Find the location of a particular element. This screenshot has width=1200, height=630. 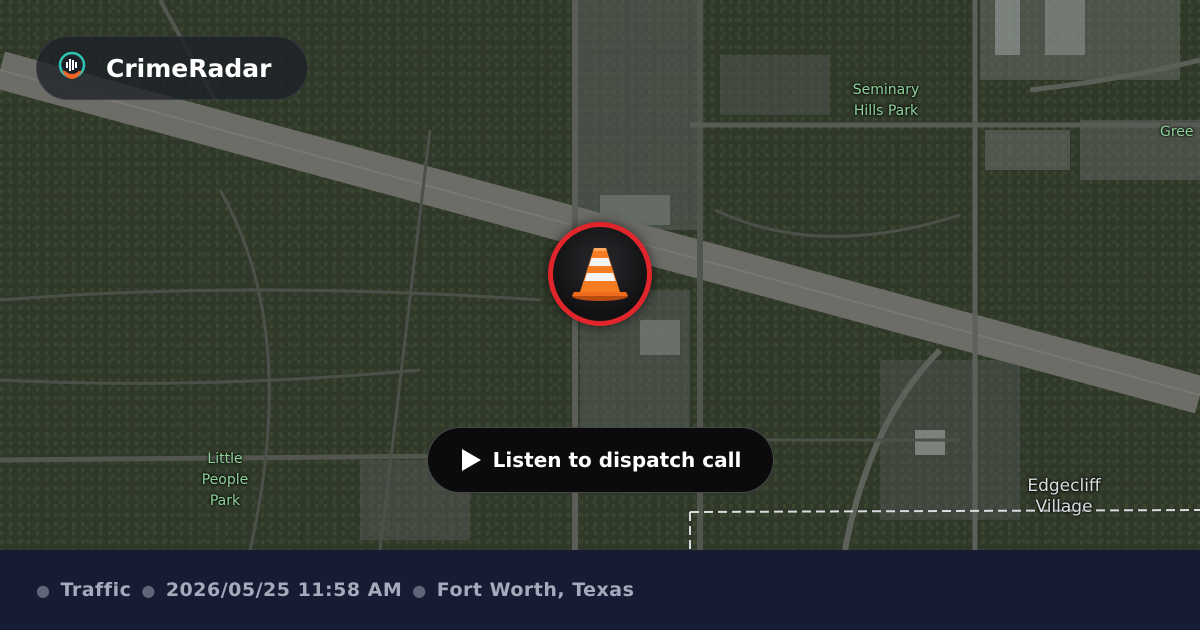

brand-header: CrimeRadar is located at coordinates (172, 68).